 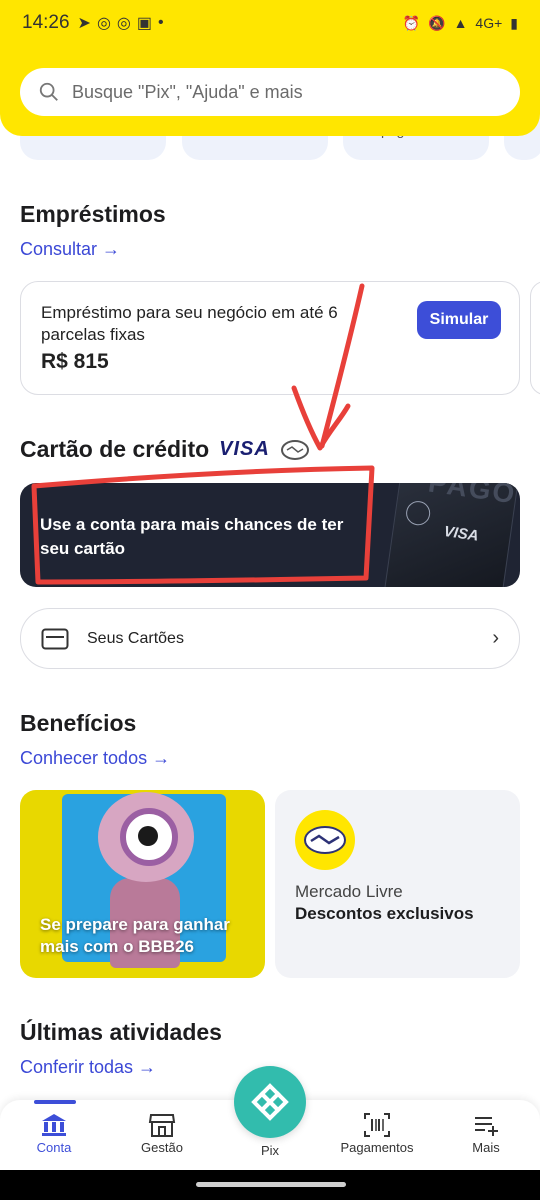 What do you see at coordinates (55, 638) in the screenshot?
I see `credit-card-icon` at bounding box center [55, 638].